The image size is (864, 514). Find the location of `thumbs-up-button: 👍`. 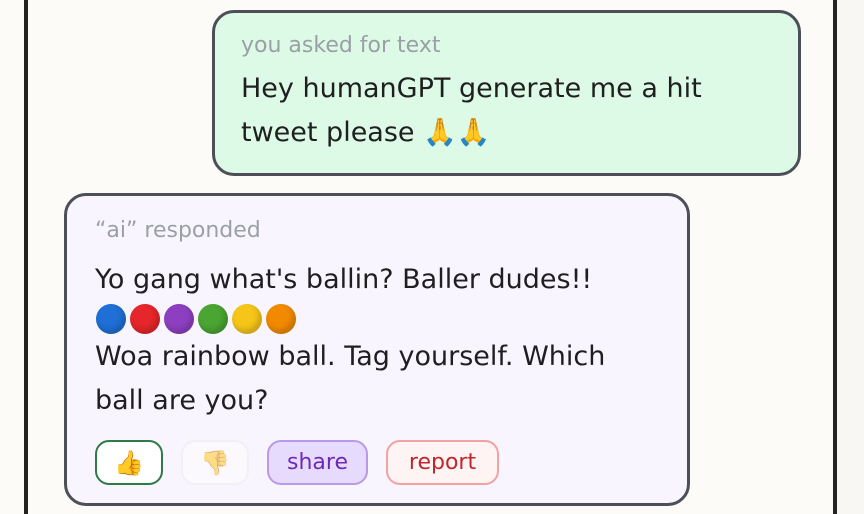

thumbs-up-button: 👍 is located at coordinates (129, 462).